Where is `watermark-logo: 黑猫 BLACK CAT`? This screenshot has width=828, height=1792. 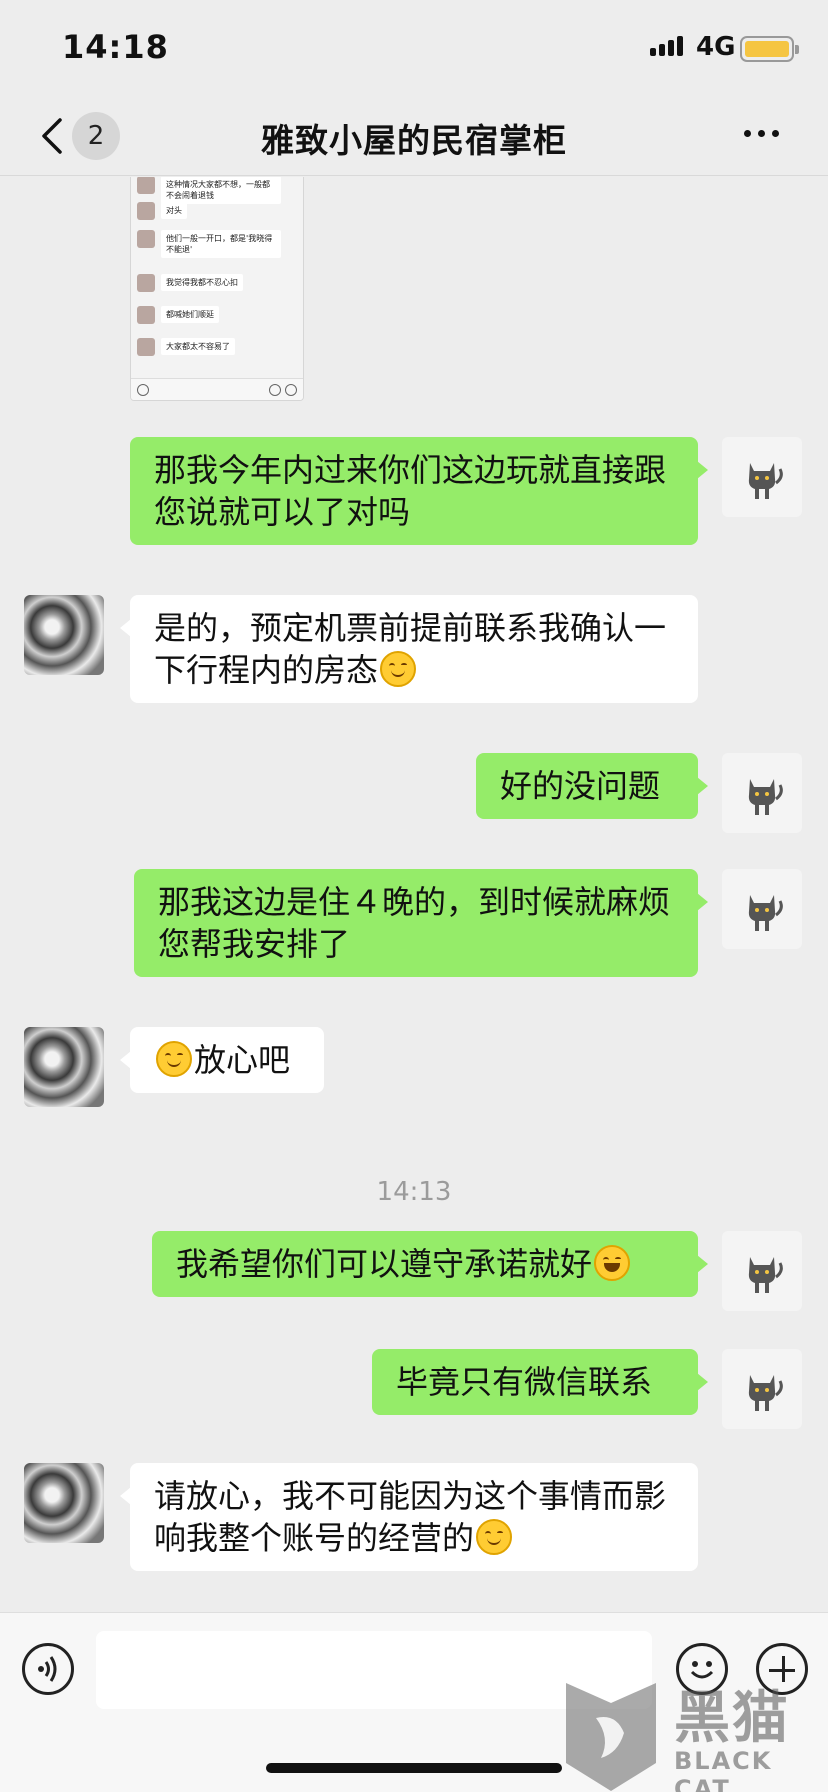
watermark-logo: 黑猫 BLACK CAT is located at coordinates (692, 1732).